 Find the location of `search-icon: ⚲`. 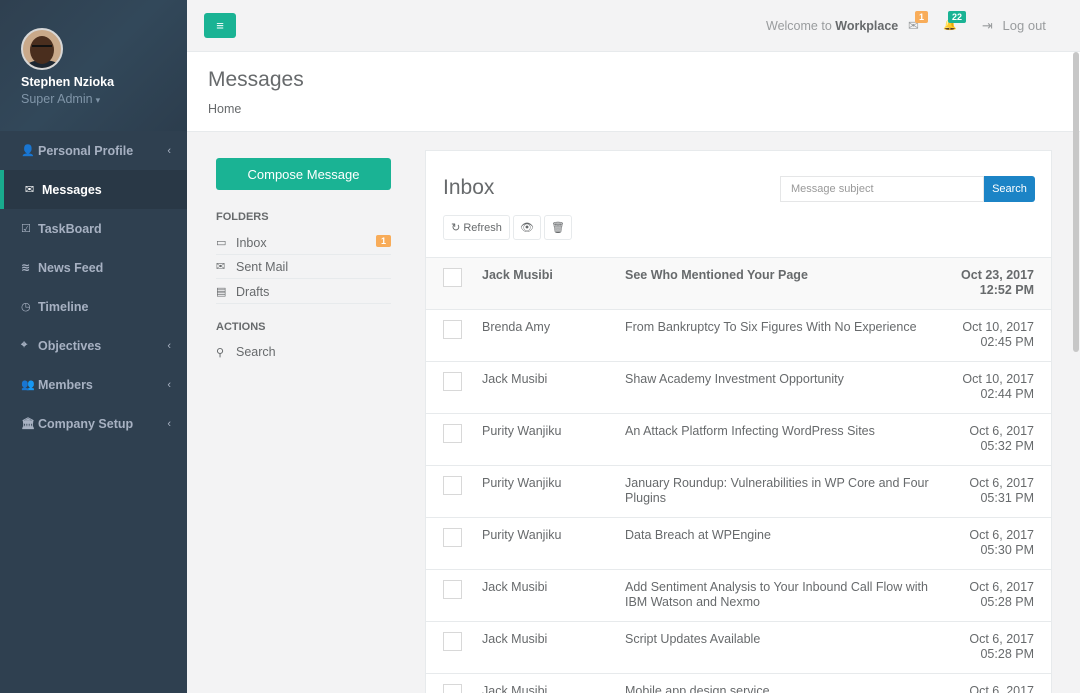

search-icon: ⚲ is located at coordinates (220, 352).